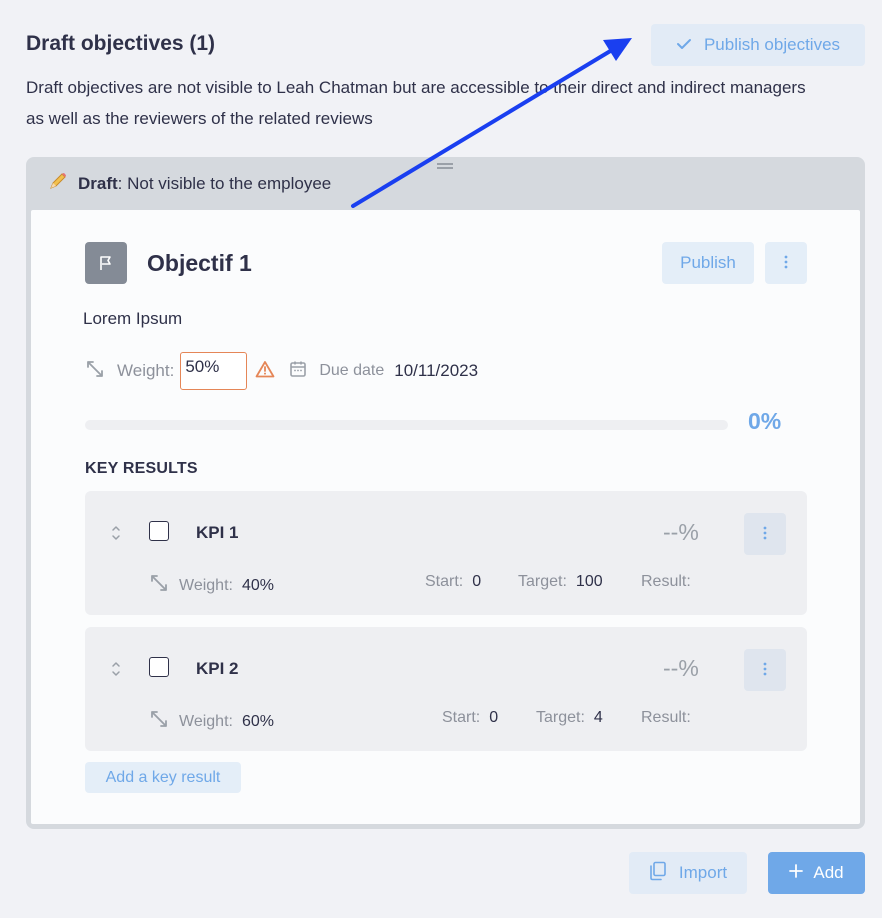 The height and width of the screenshot is (918, 882). I want to click on objective-meta: Weight: Due date 10/11/2023, so click(281, 371).